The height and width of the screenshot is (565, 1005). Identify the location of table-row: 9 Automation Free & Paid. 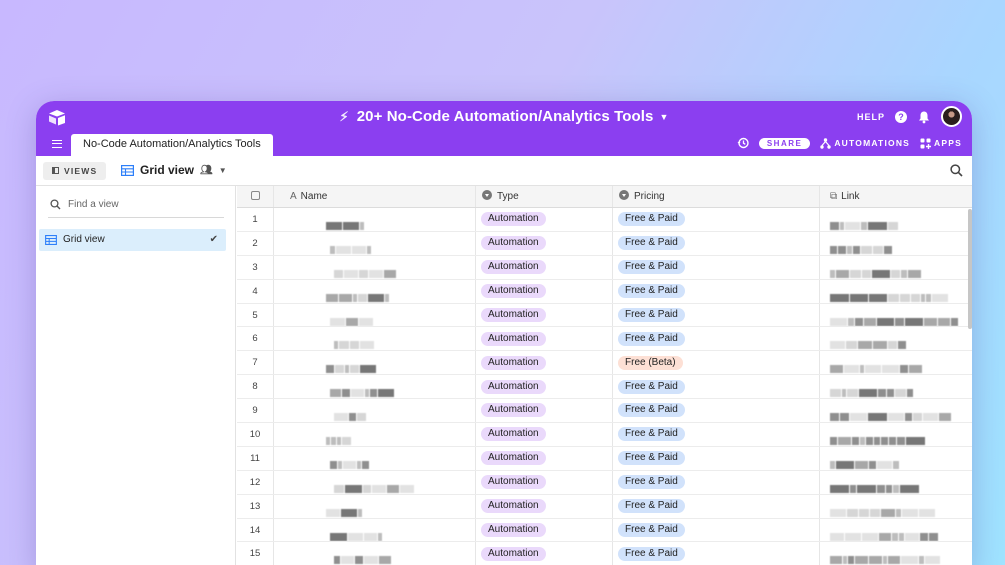
(604, 411).